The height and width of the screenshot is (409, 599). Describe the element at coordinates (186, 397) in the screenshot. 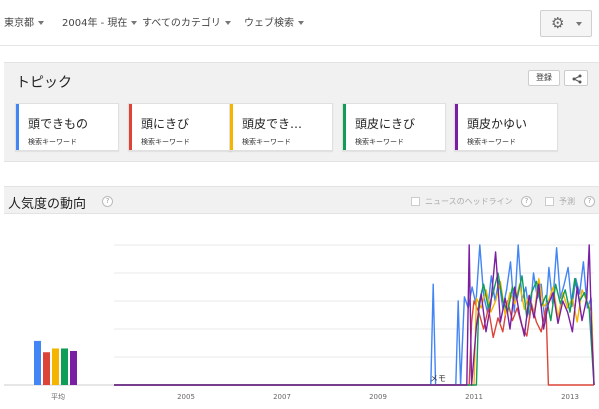

I see `x-tick-label: 2005` at that location.